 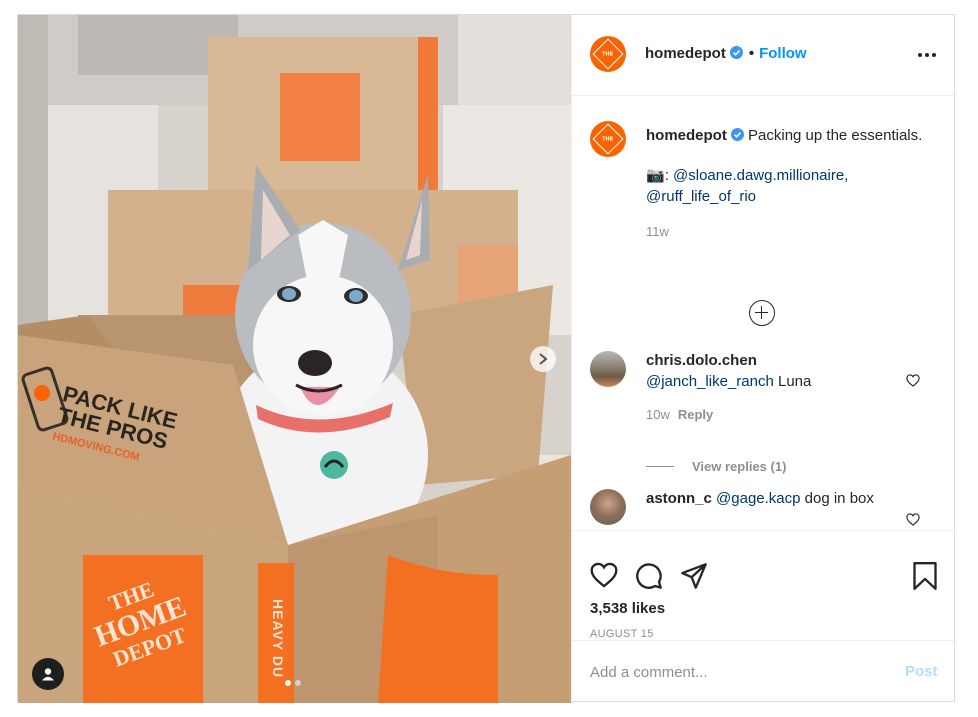 I want to click on post-header: THE homedepot • Follow, so click(x=764, y=55).